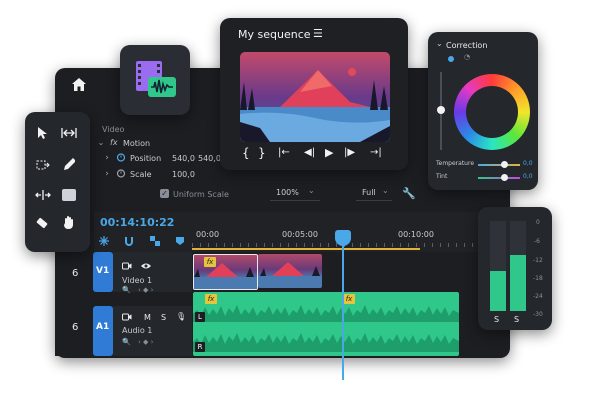  What do you see at coordinates (538, 278) in the screenshot?
I see `meter-scale-label: -18` at bounding box center [538, 278].